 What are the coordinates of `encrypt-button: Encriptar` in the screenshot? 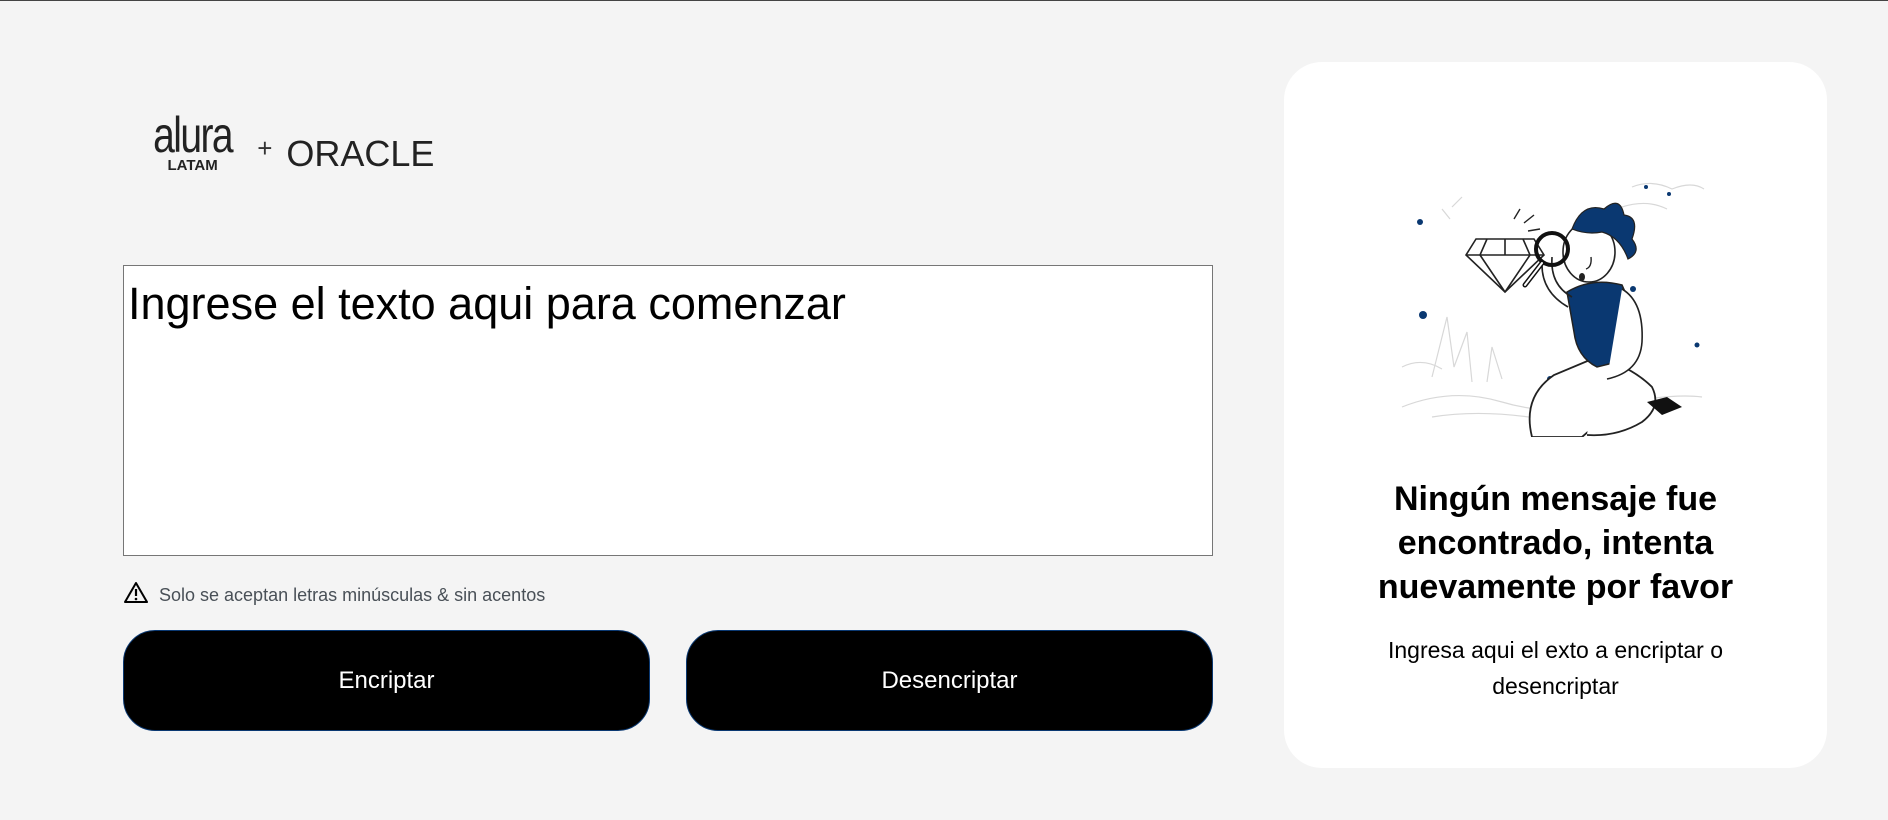 It's located at (386, 680).